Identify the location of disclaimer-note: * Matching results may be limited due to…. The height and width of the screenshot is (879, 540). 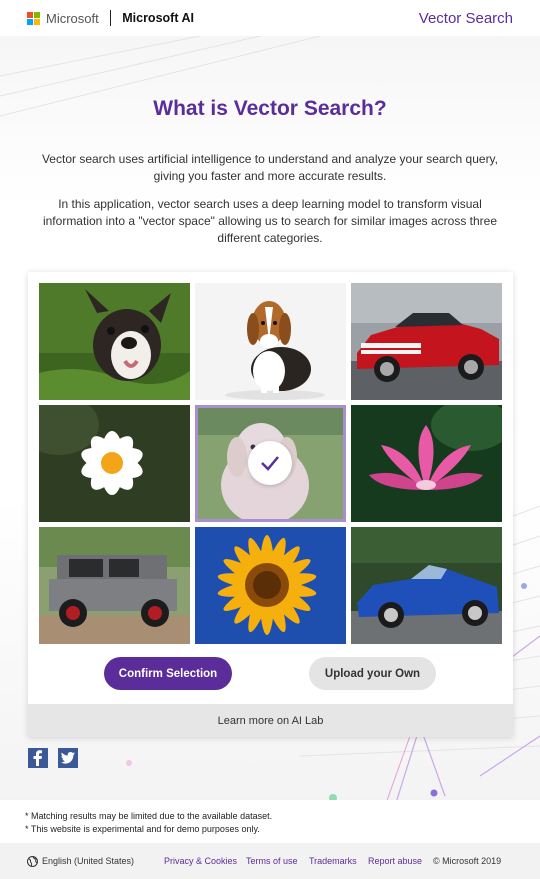
(149, 816).